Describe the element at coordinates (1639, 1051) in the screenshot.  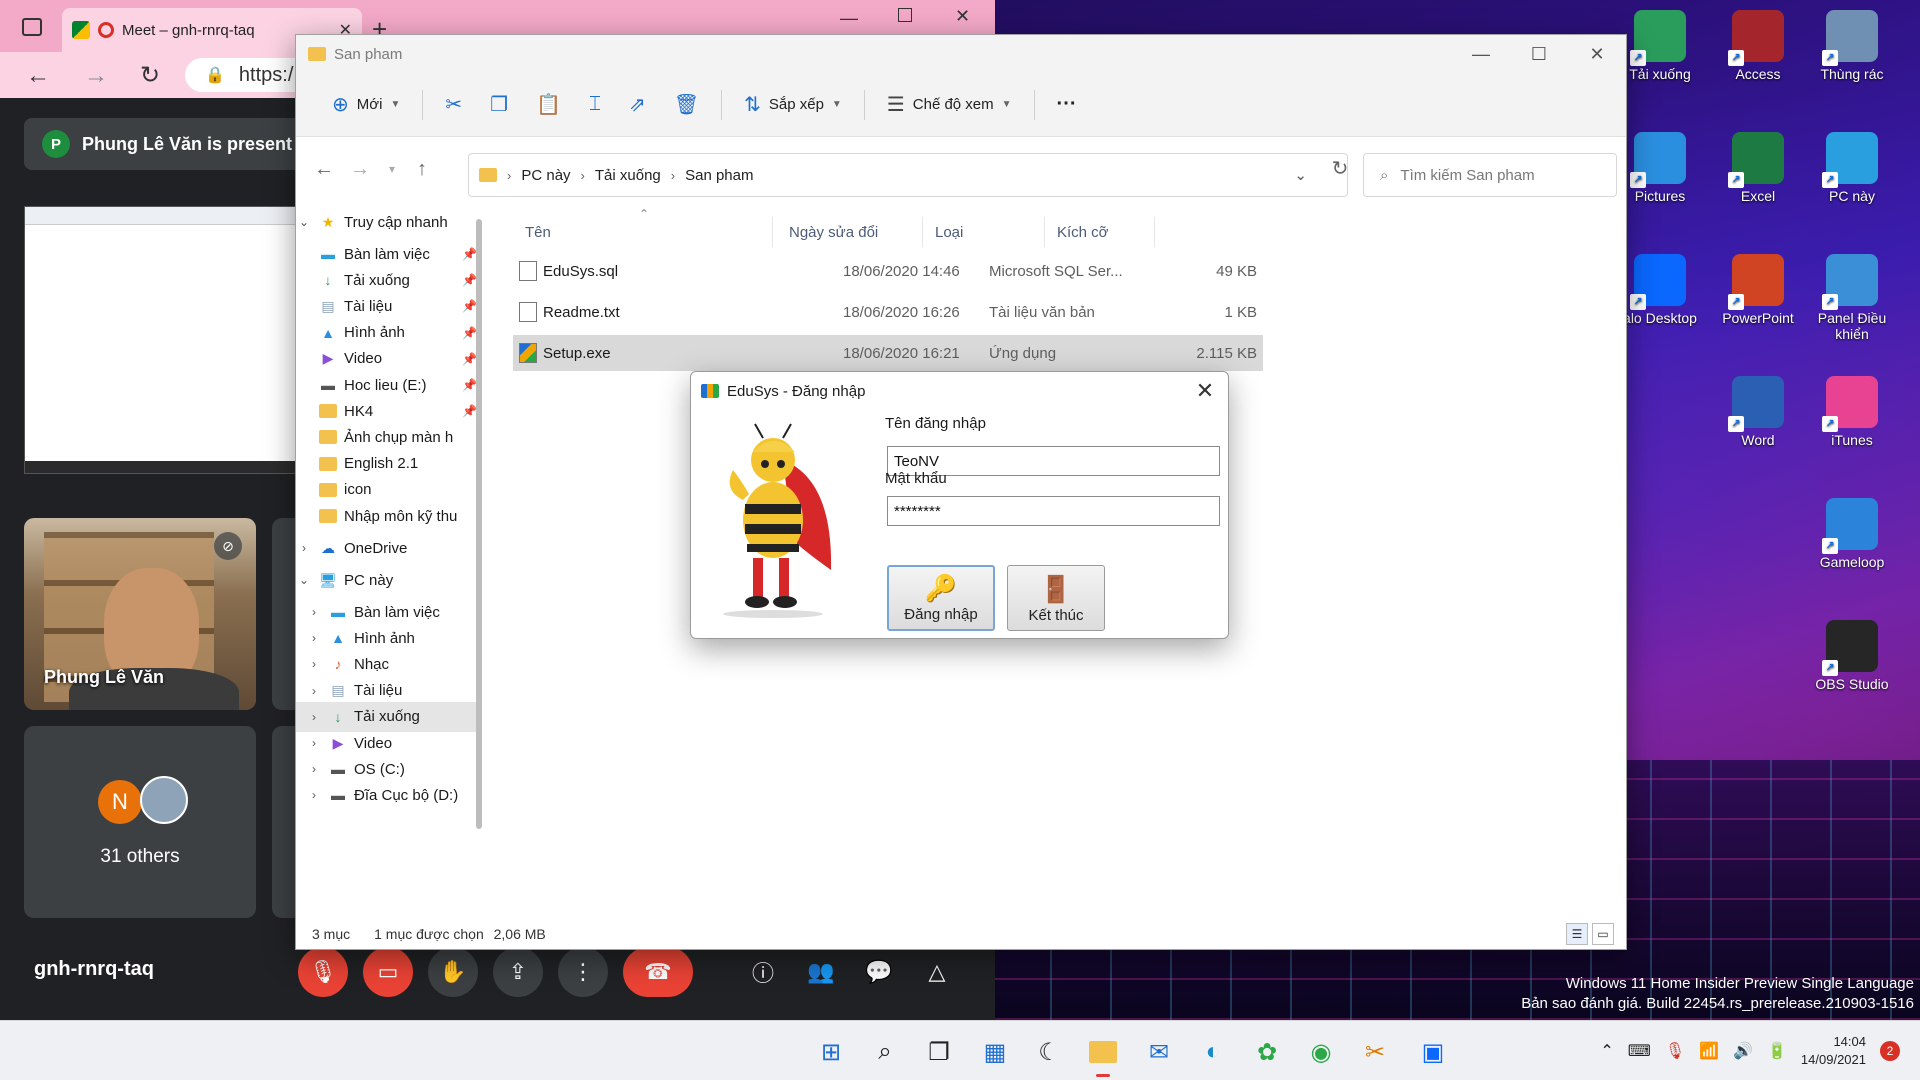
I see `keyboard-icon: ⌨` at that location.